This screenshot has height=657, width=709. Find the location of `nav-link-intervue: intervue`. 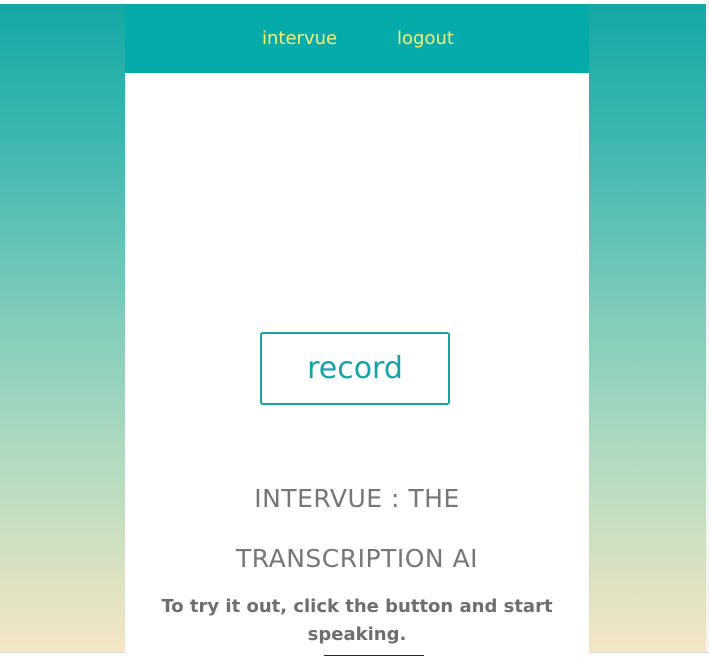

nav-link-intervue: intervue is located at coordinates (299, 38).